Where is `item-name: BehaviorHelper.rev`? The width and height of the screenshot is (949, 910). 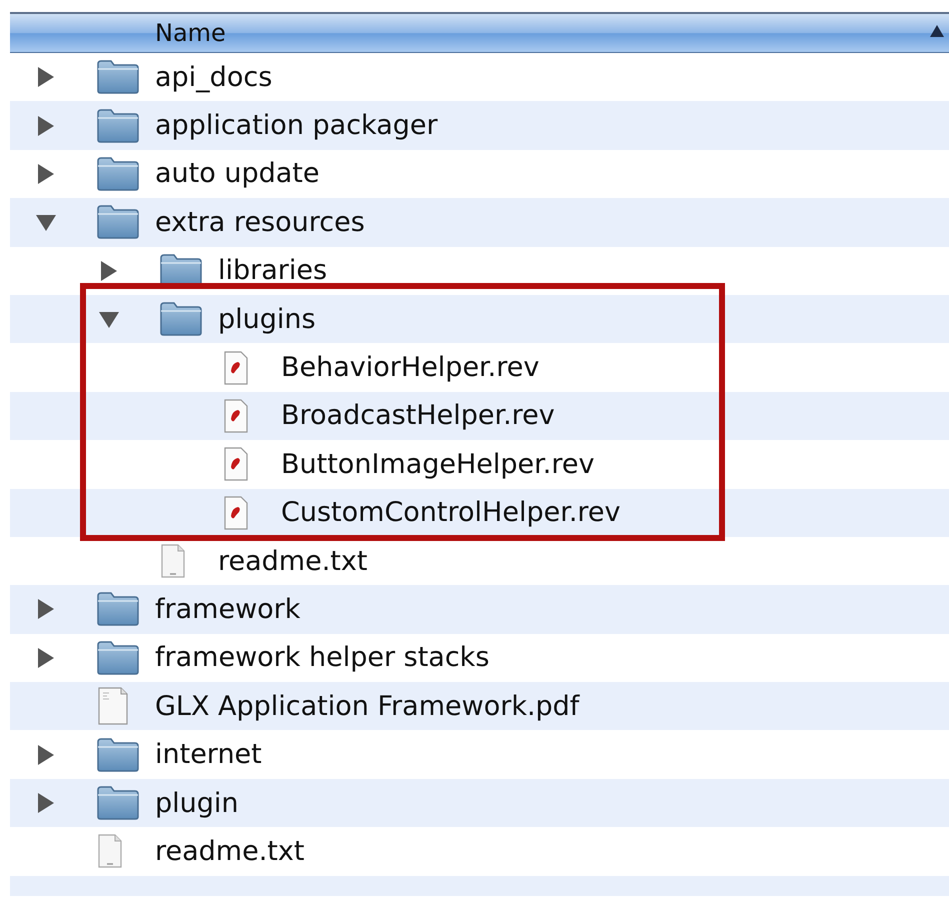 item-name: BehaviorHelper.rev is located at coordinates (410, 368).